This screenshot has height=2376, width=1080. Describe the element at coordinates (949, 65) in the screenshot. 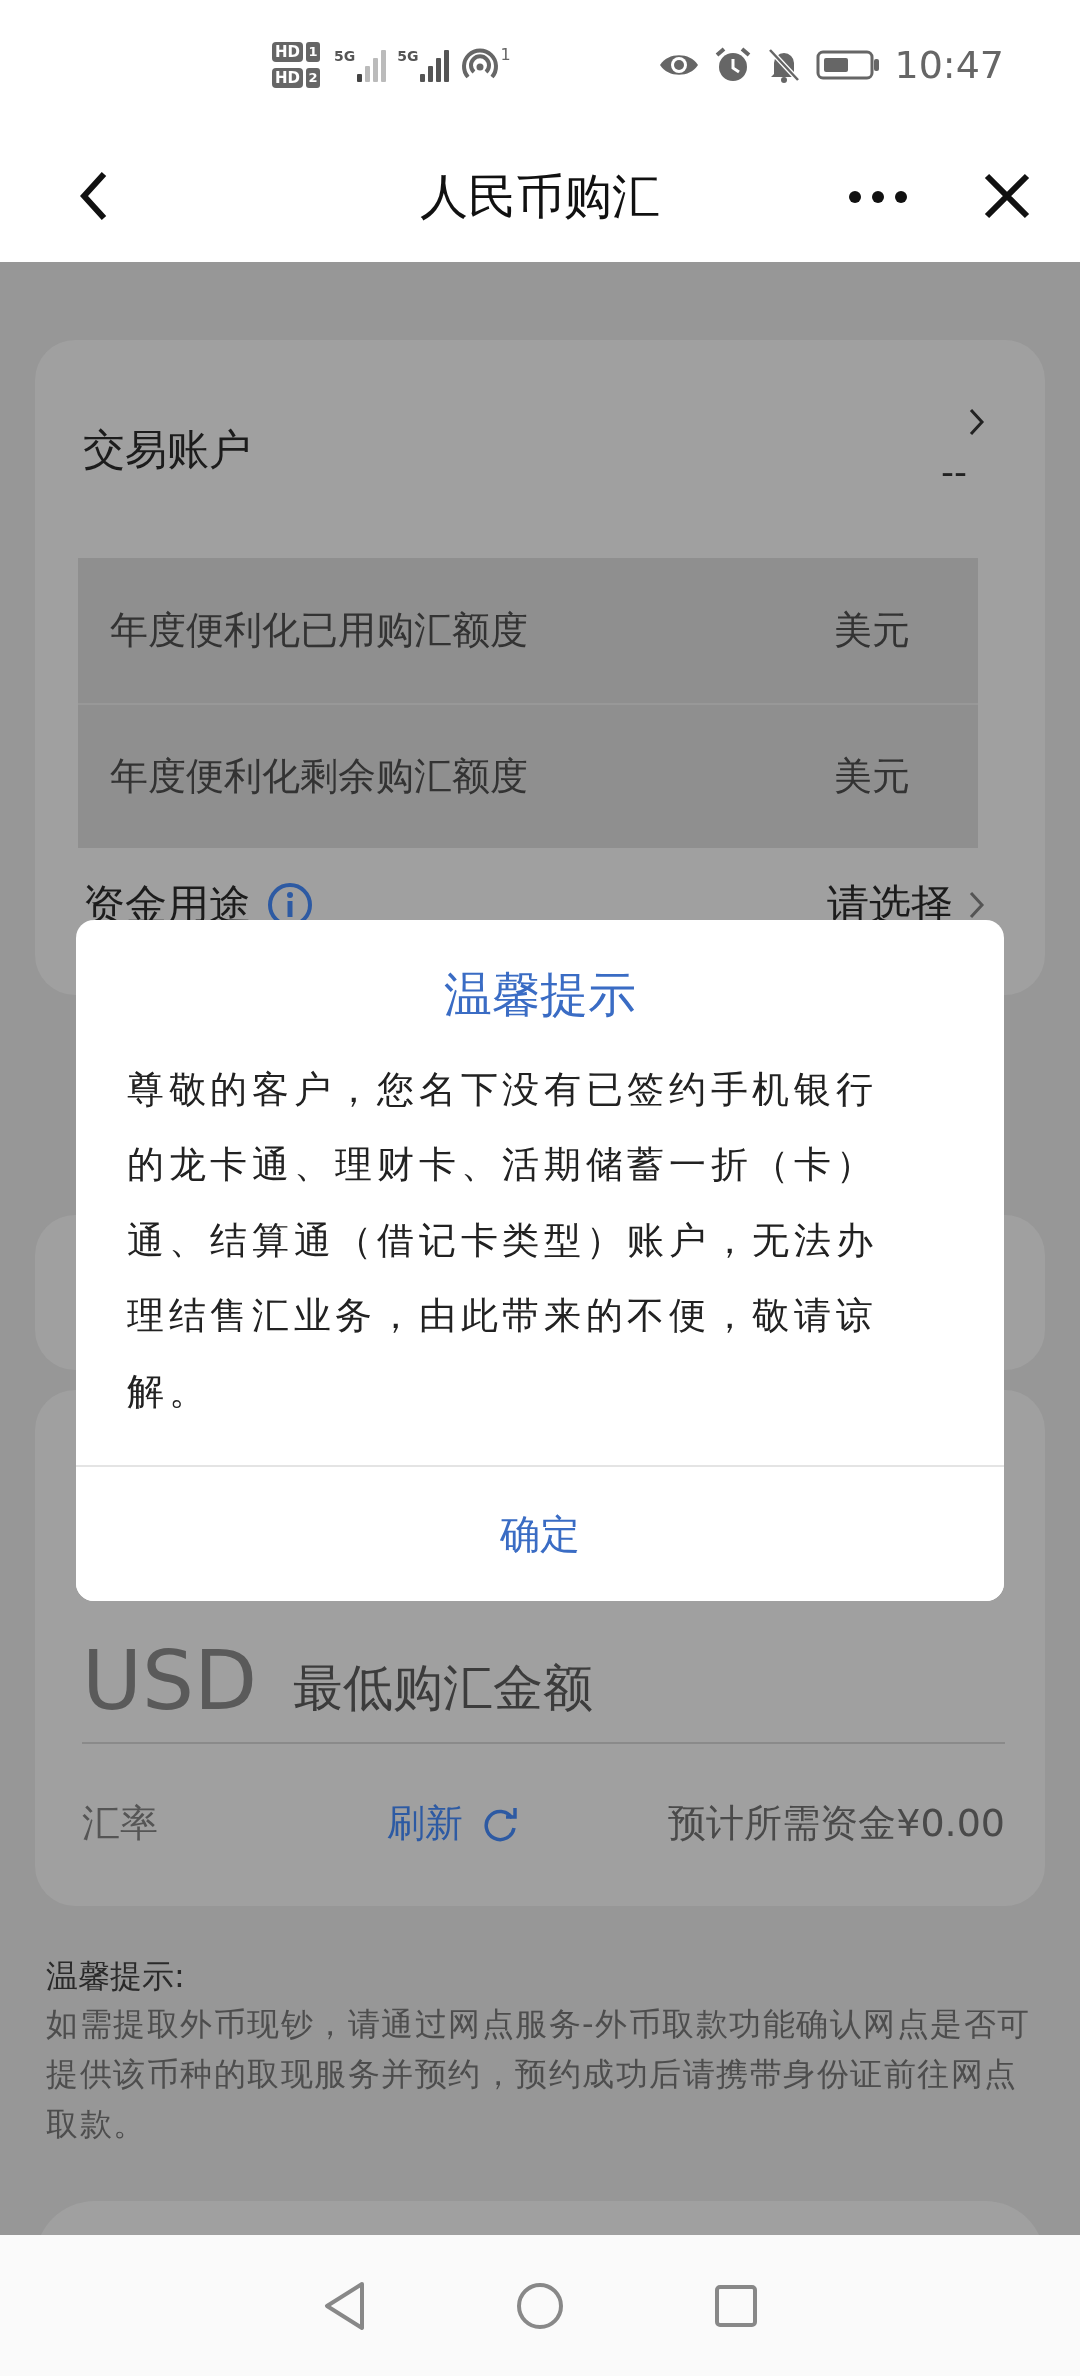

I see `clock-time: 10:47` at that location.